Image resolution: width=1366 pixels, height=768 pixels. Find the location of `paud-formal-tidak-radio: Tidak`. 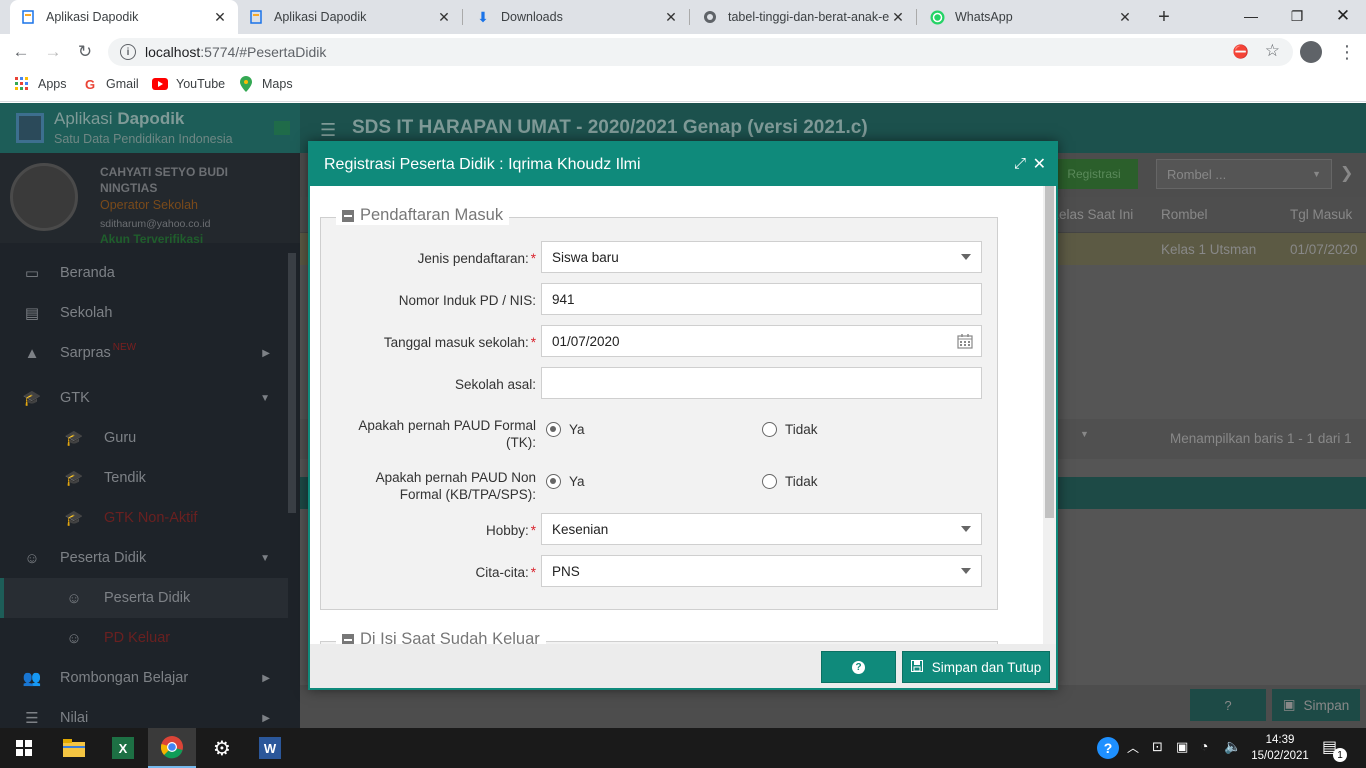

paud-formal-tidak-radio: Tidak is located at coordinates (790, 429).